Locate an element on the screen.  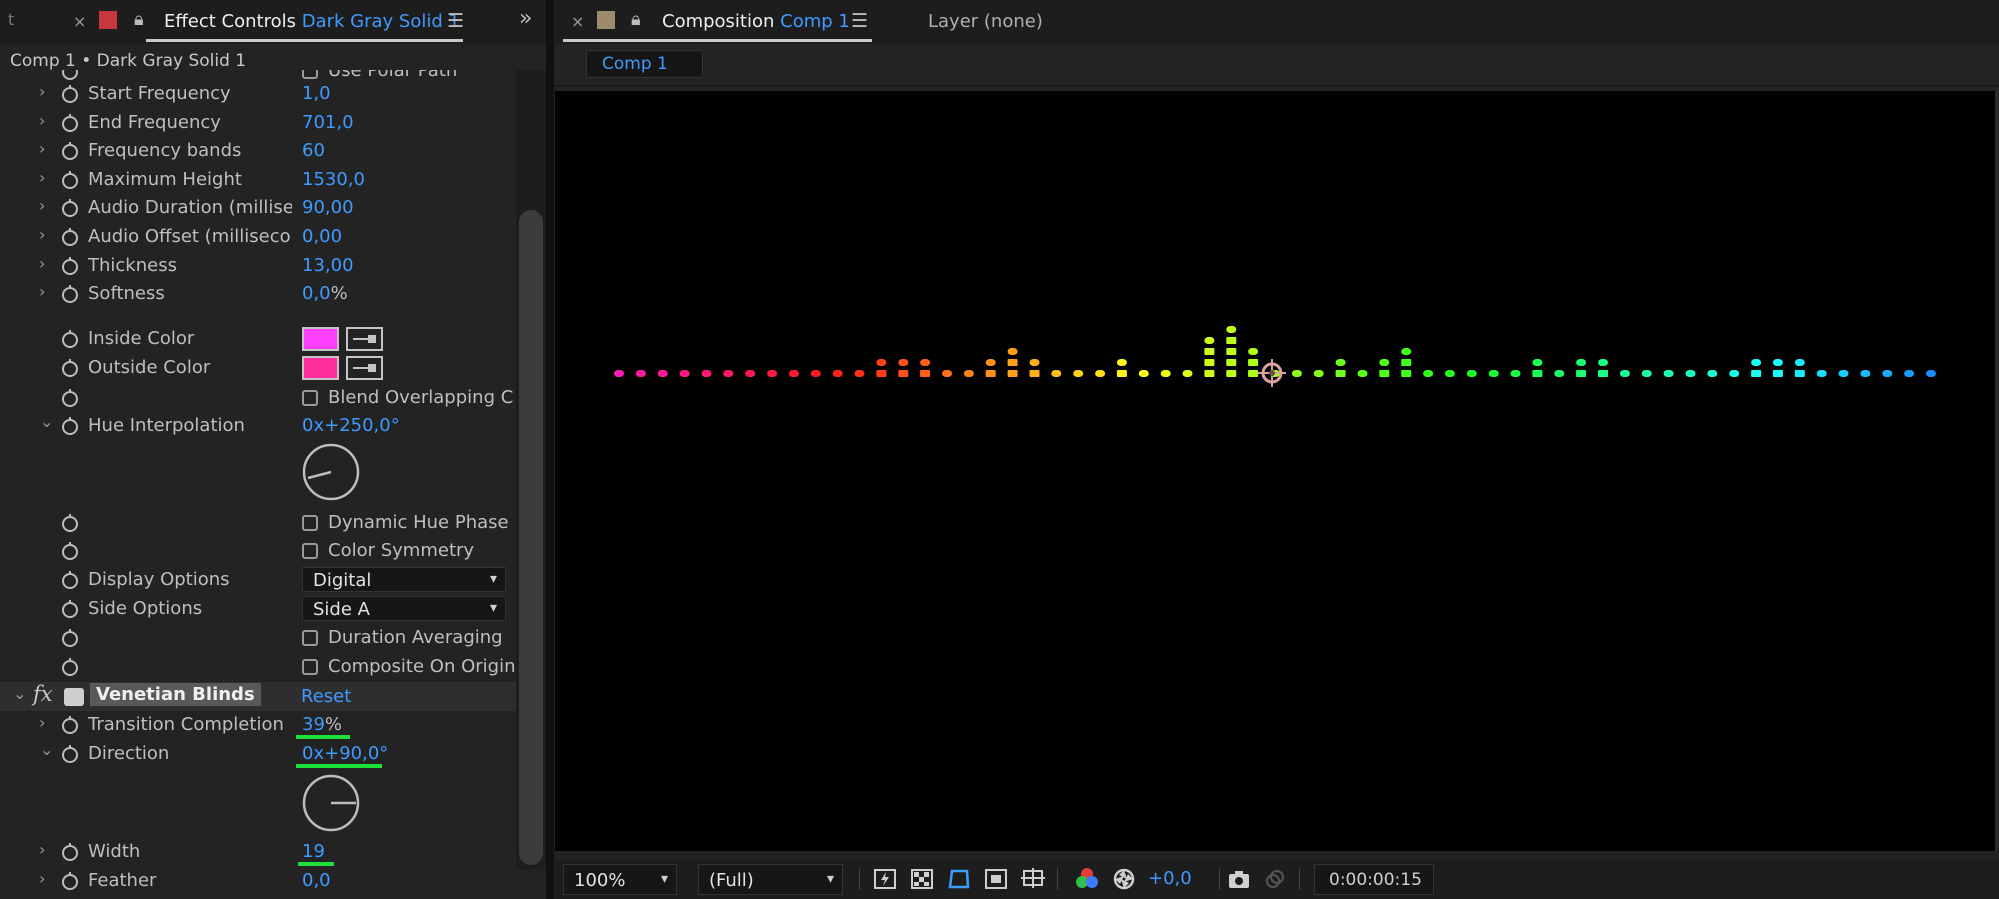
property-value: 1530,0 is located at coordinates (333, 179).